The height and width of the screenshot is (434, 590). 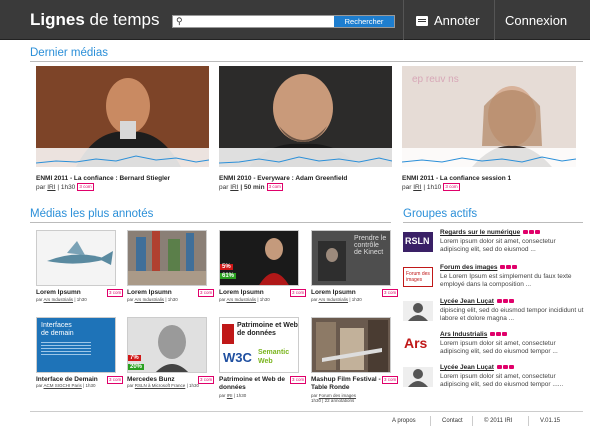 What do you see at coordinates (283, 178) in the screenshot?
I see `video-title: ENMI 2010 - Everyware : Adam Greenfield` at bounding box center [283, 178].